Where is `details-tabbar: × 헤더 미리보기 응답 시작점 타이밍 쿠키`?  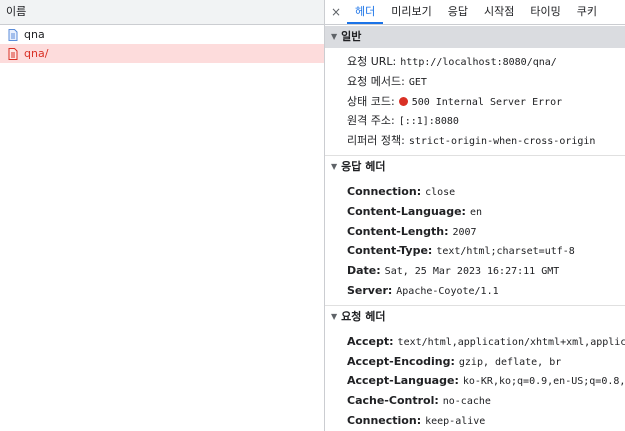
details-tabbar: × 헤더 미리보기 응답 시작점 타이밍 쿠키 is located at coordinates (475, 12).